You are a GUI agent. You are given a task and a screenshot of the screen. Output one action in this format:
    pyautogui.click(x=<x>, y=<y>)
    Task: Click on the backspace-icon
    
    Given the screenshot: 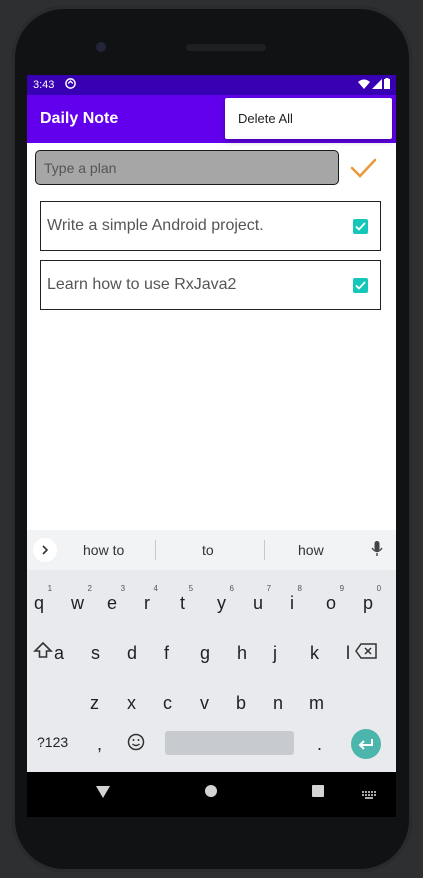 What is the action you would take?
    pyautogui.click(x=366, y=653)
    